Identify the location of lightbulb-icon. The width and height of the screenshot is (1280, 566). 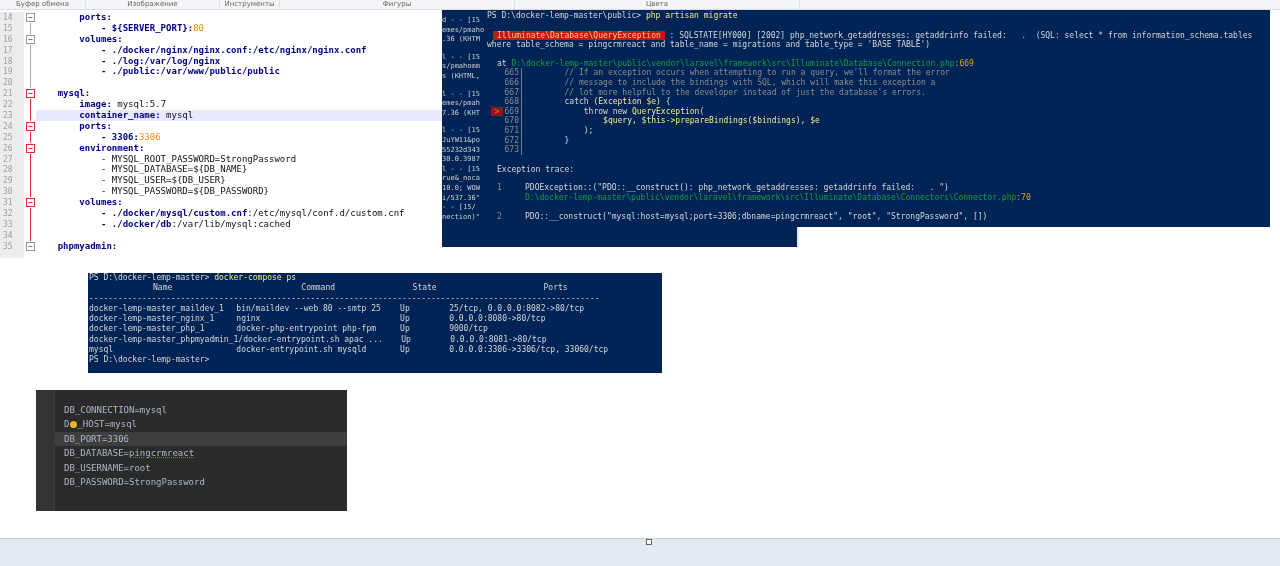
(73, 425).